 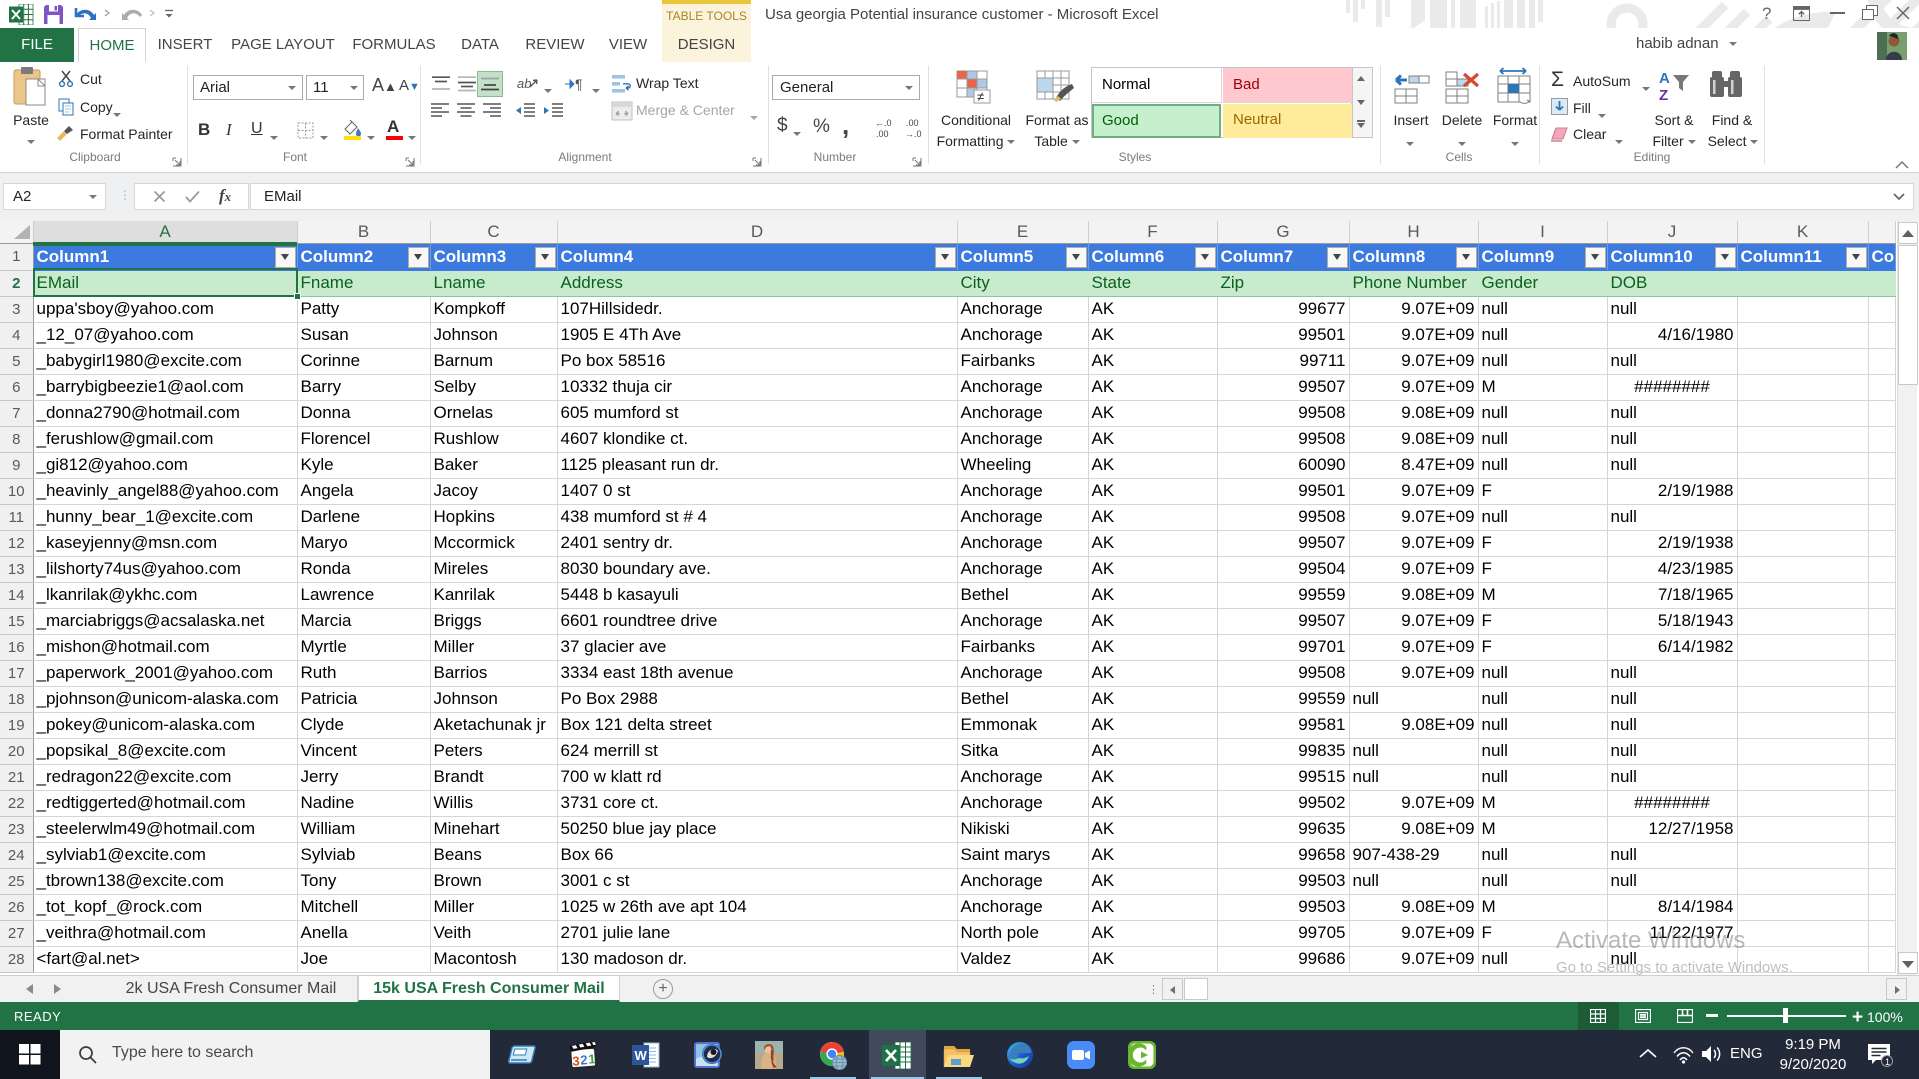 I want to click on svg-text: A, so click(x=1664, y=78).